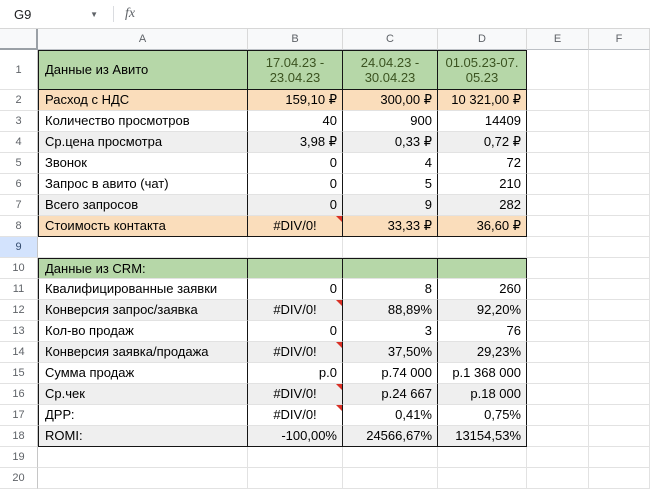  I want to click on cell-F1, so click(619, 70).